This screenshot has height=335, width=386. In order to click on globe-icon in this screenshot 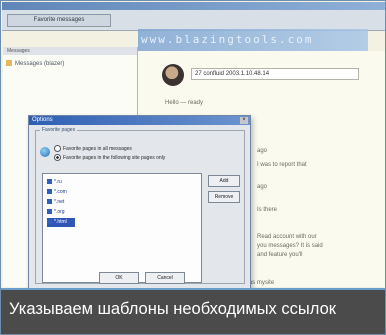, I will do `click(45, 152)`.